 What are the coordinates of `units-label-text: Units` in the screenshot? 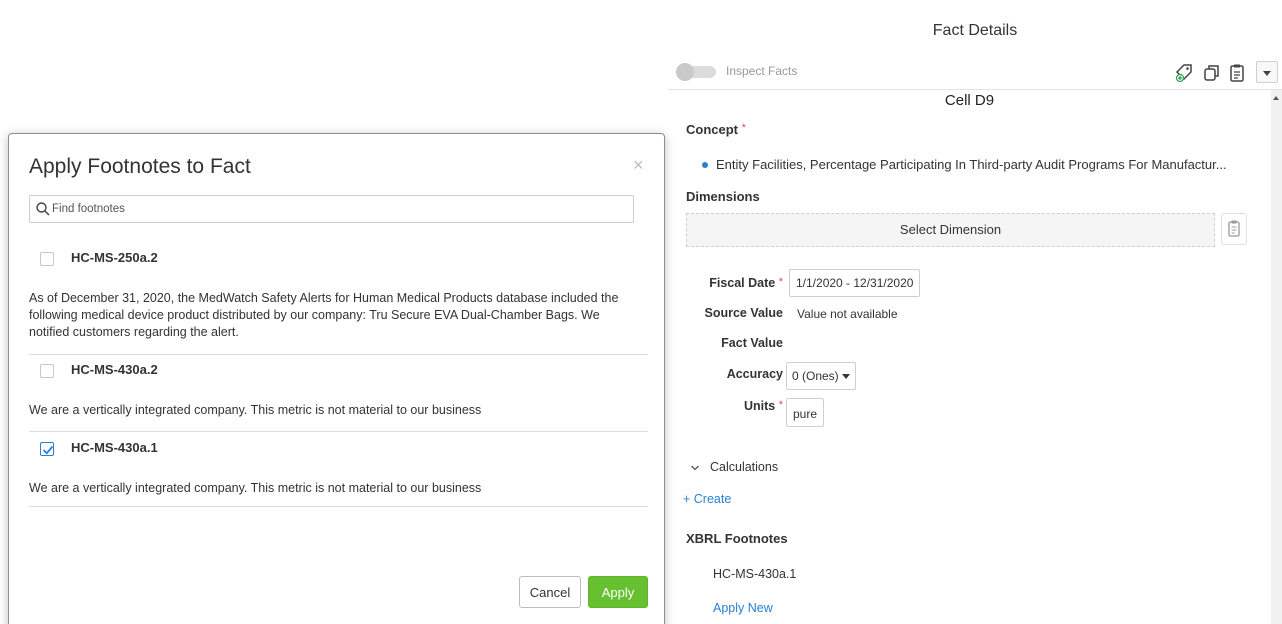 It's located at (759, 406).